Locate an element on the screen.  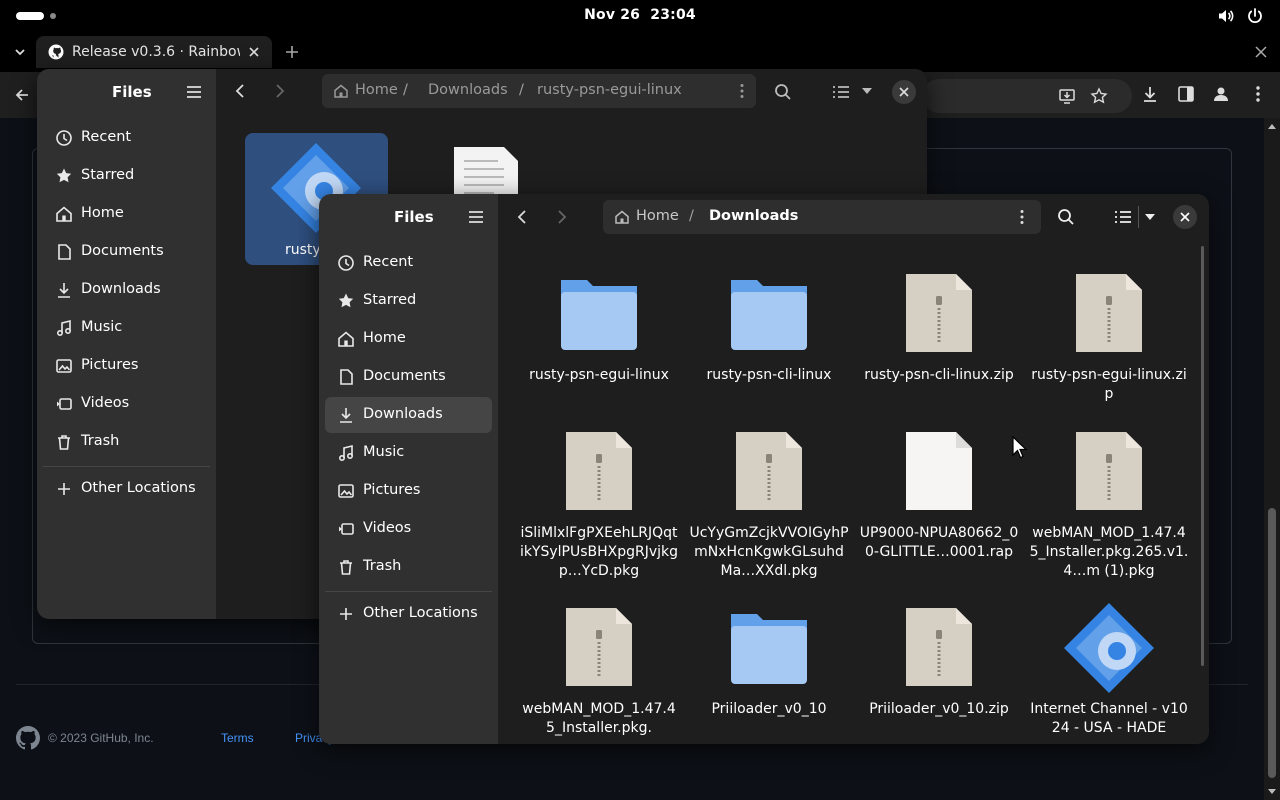
clock-date: Nov 26 is located at coordinates (612, 15).